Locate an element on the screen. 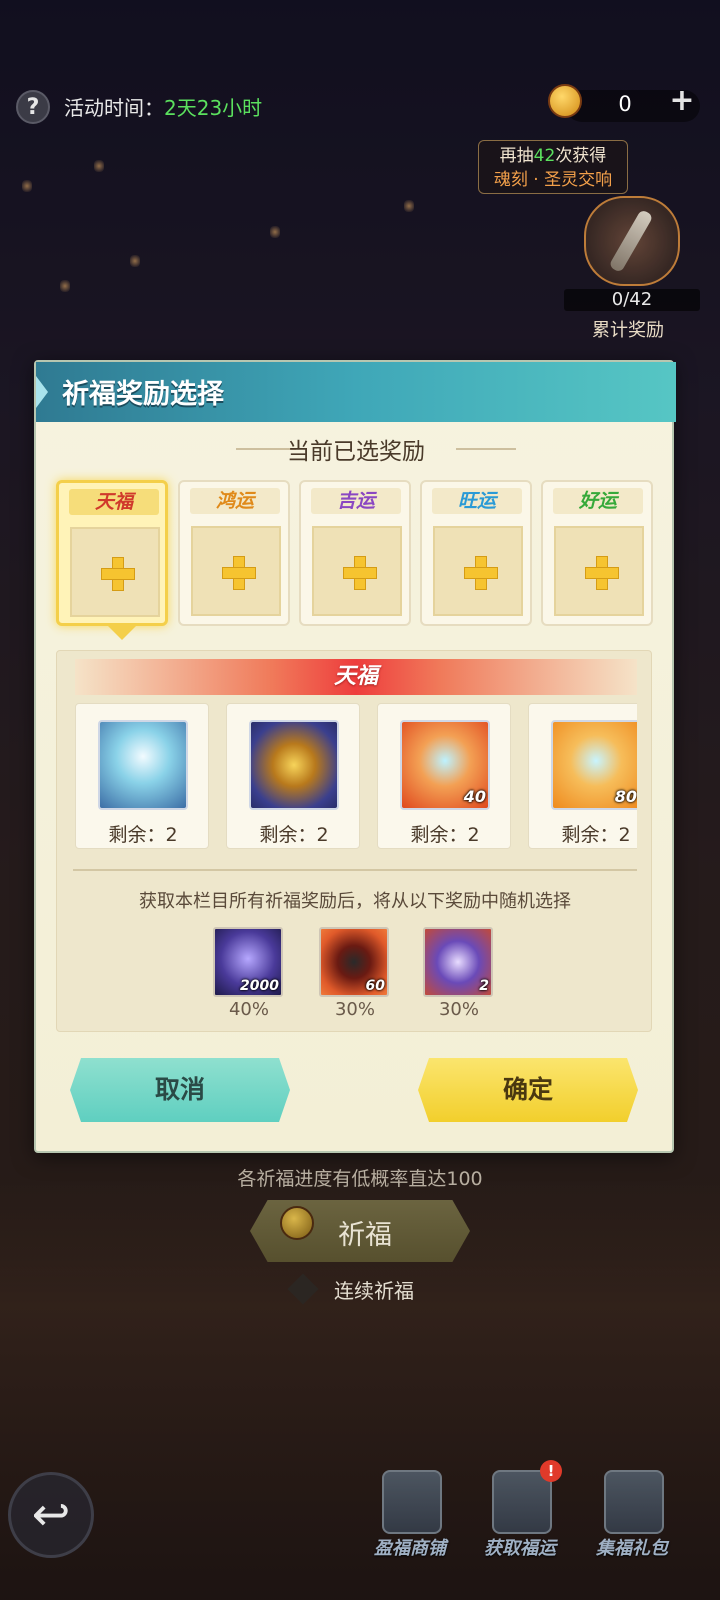 The height and width of the screenshot is (1600, 720). random-reward-note: 获取本栏目所有祈福奖励后，将从以下奖励中随机选择 is located at coordinates (355, 901).